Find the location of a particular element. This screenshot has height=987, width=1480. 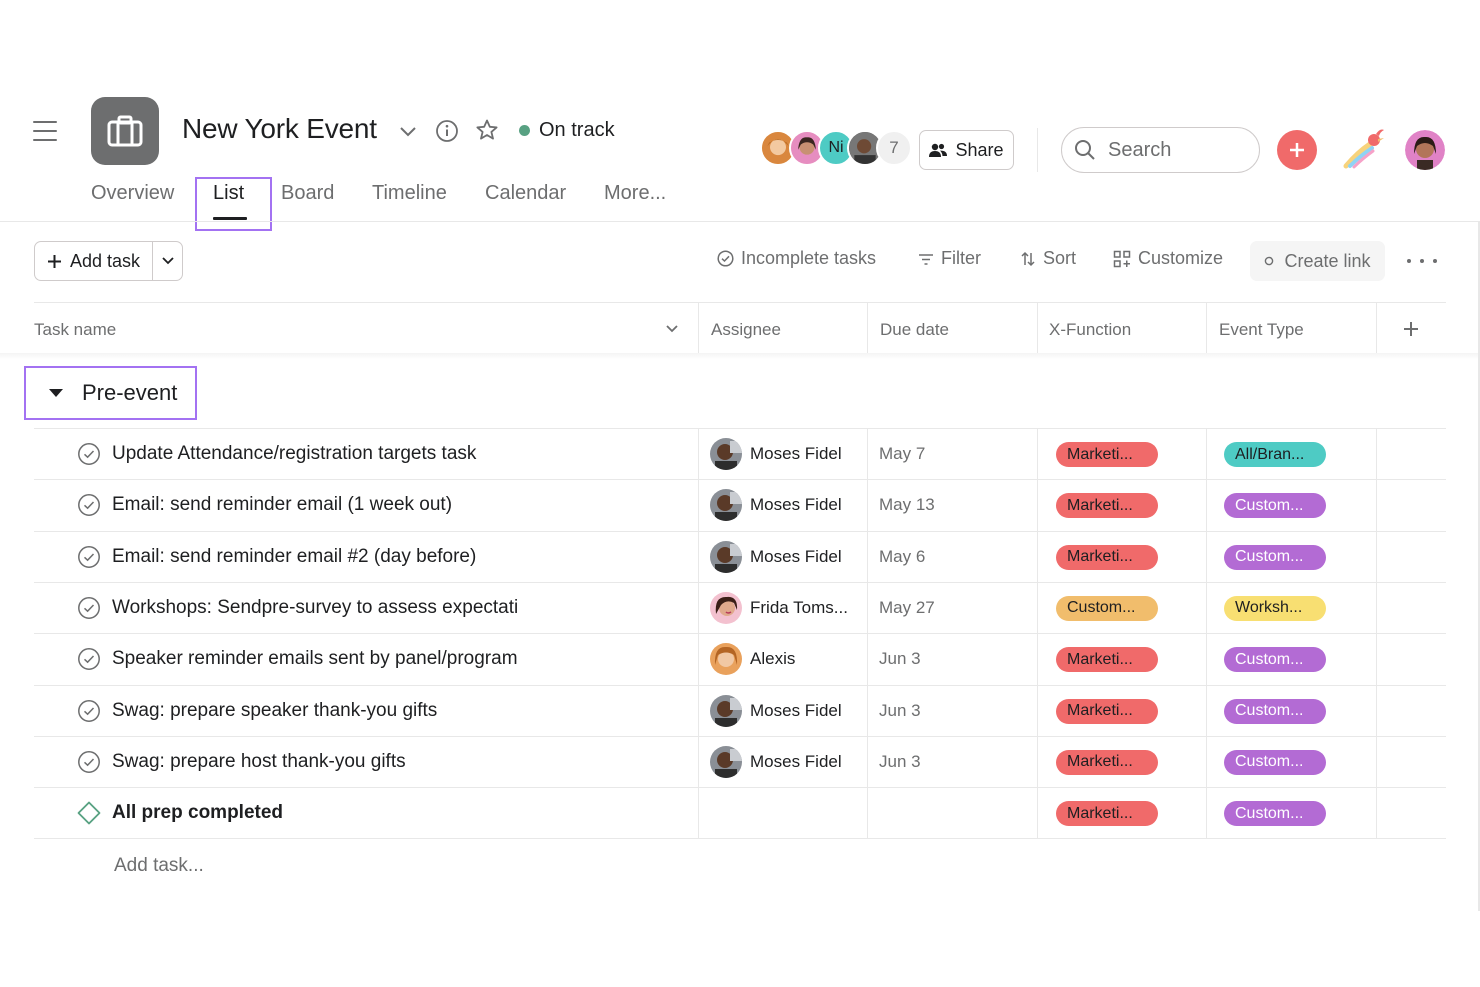

column-header-task-name: Task name is located at coordinates (75, 330).